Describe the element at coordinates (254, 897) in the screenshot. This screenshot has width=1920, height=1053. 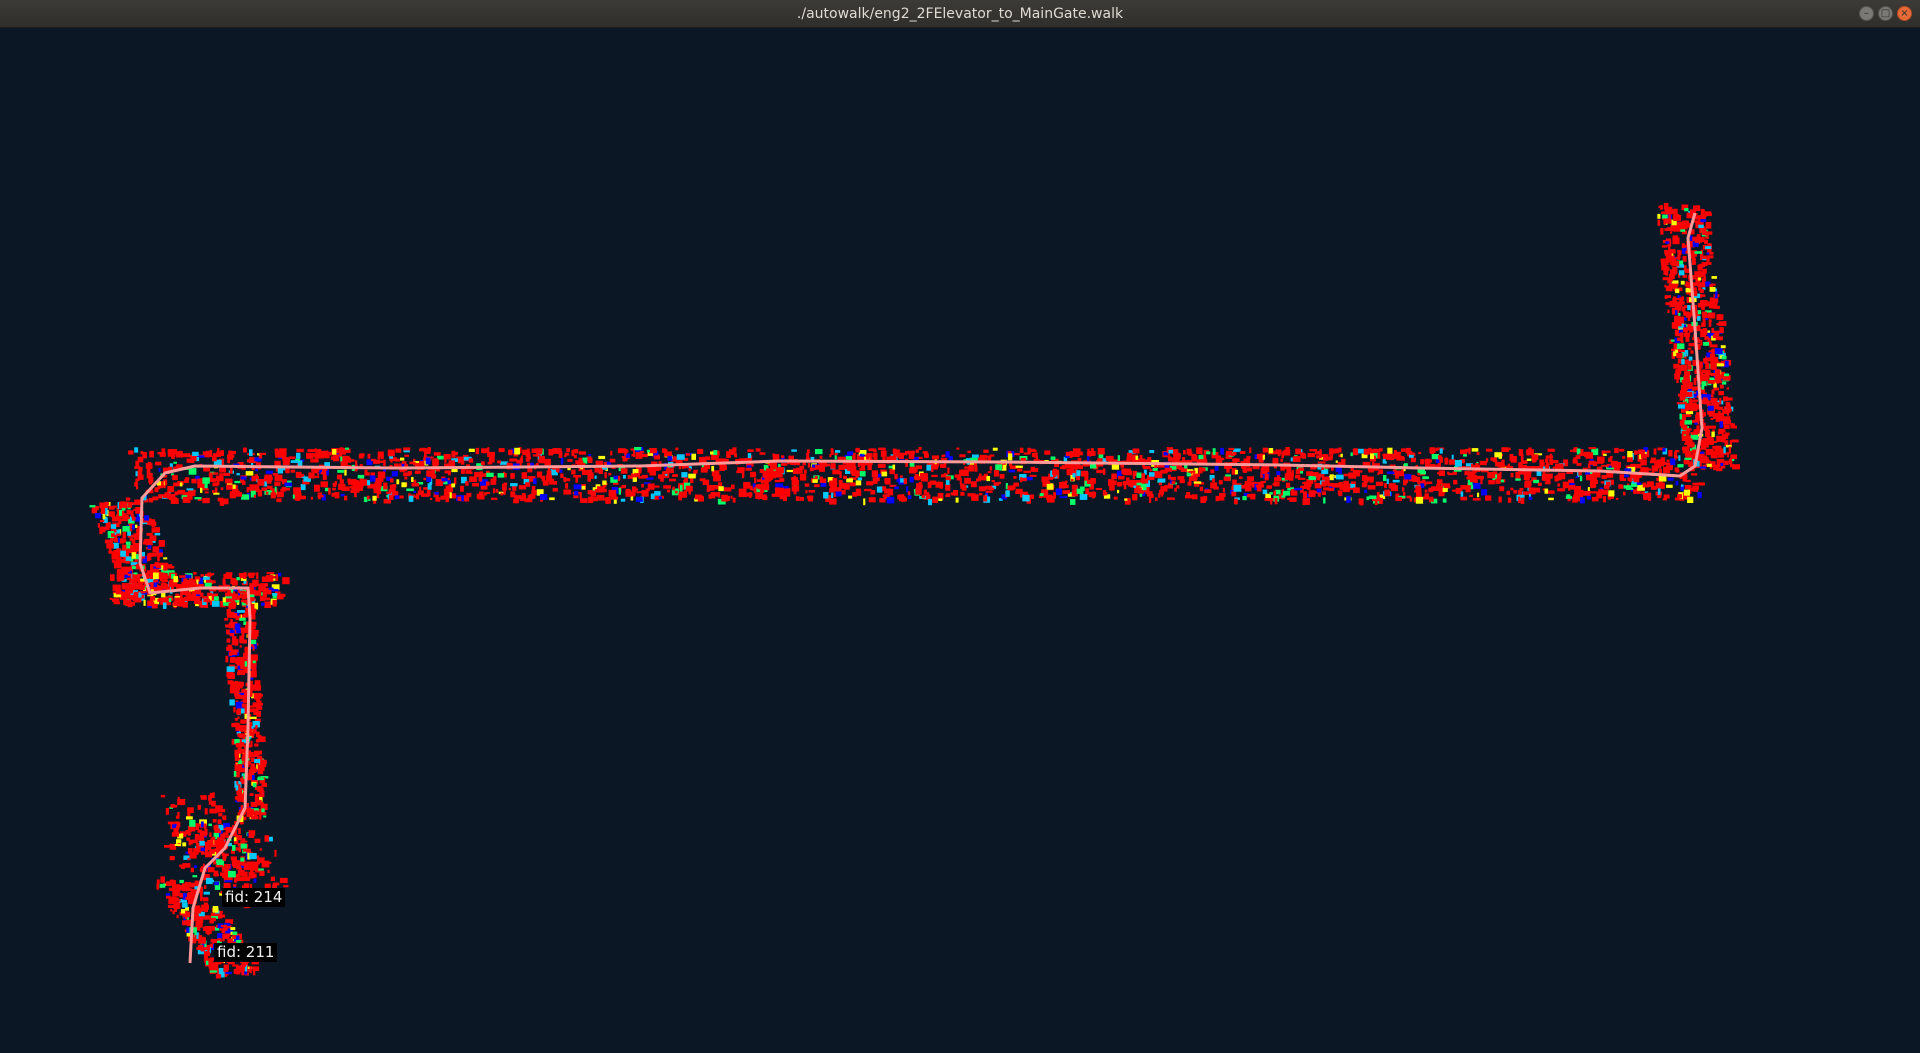
I see `fiducial-label: fid: 214` at that location.